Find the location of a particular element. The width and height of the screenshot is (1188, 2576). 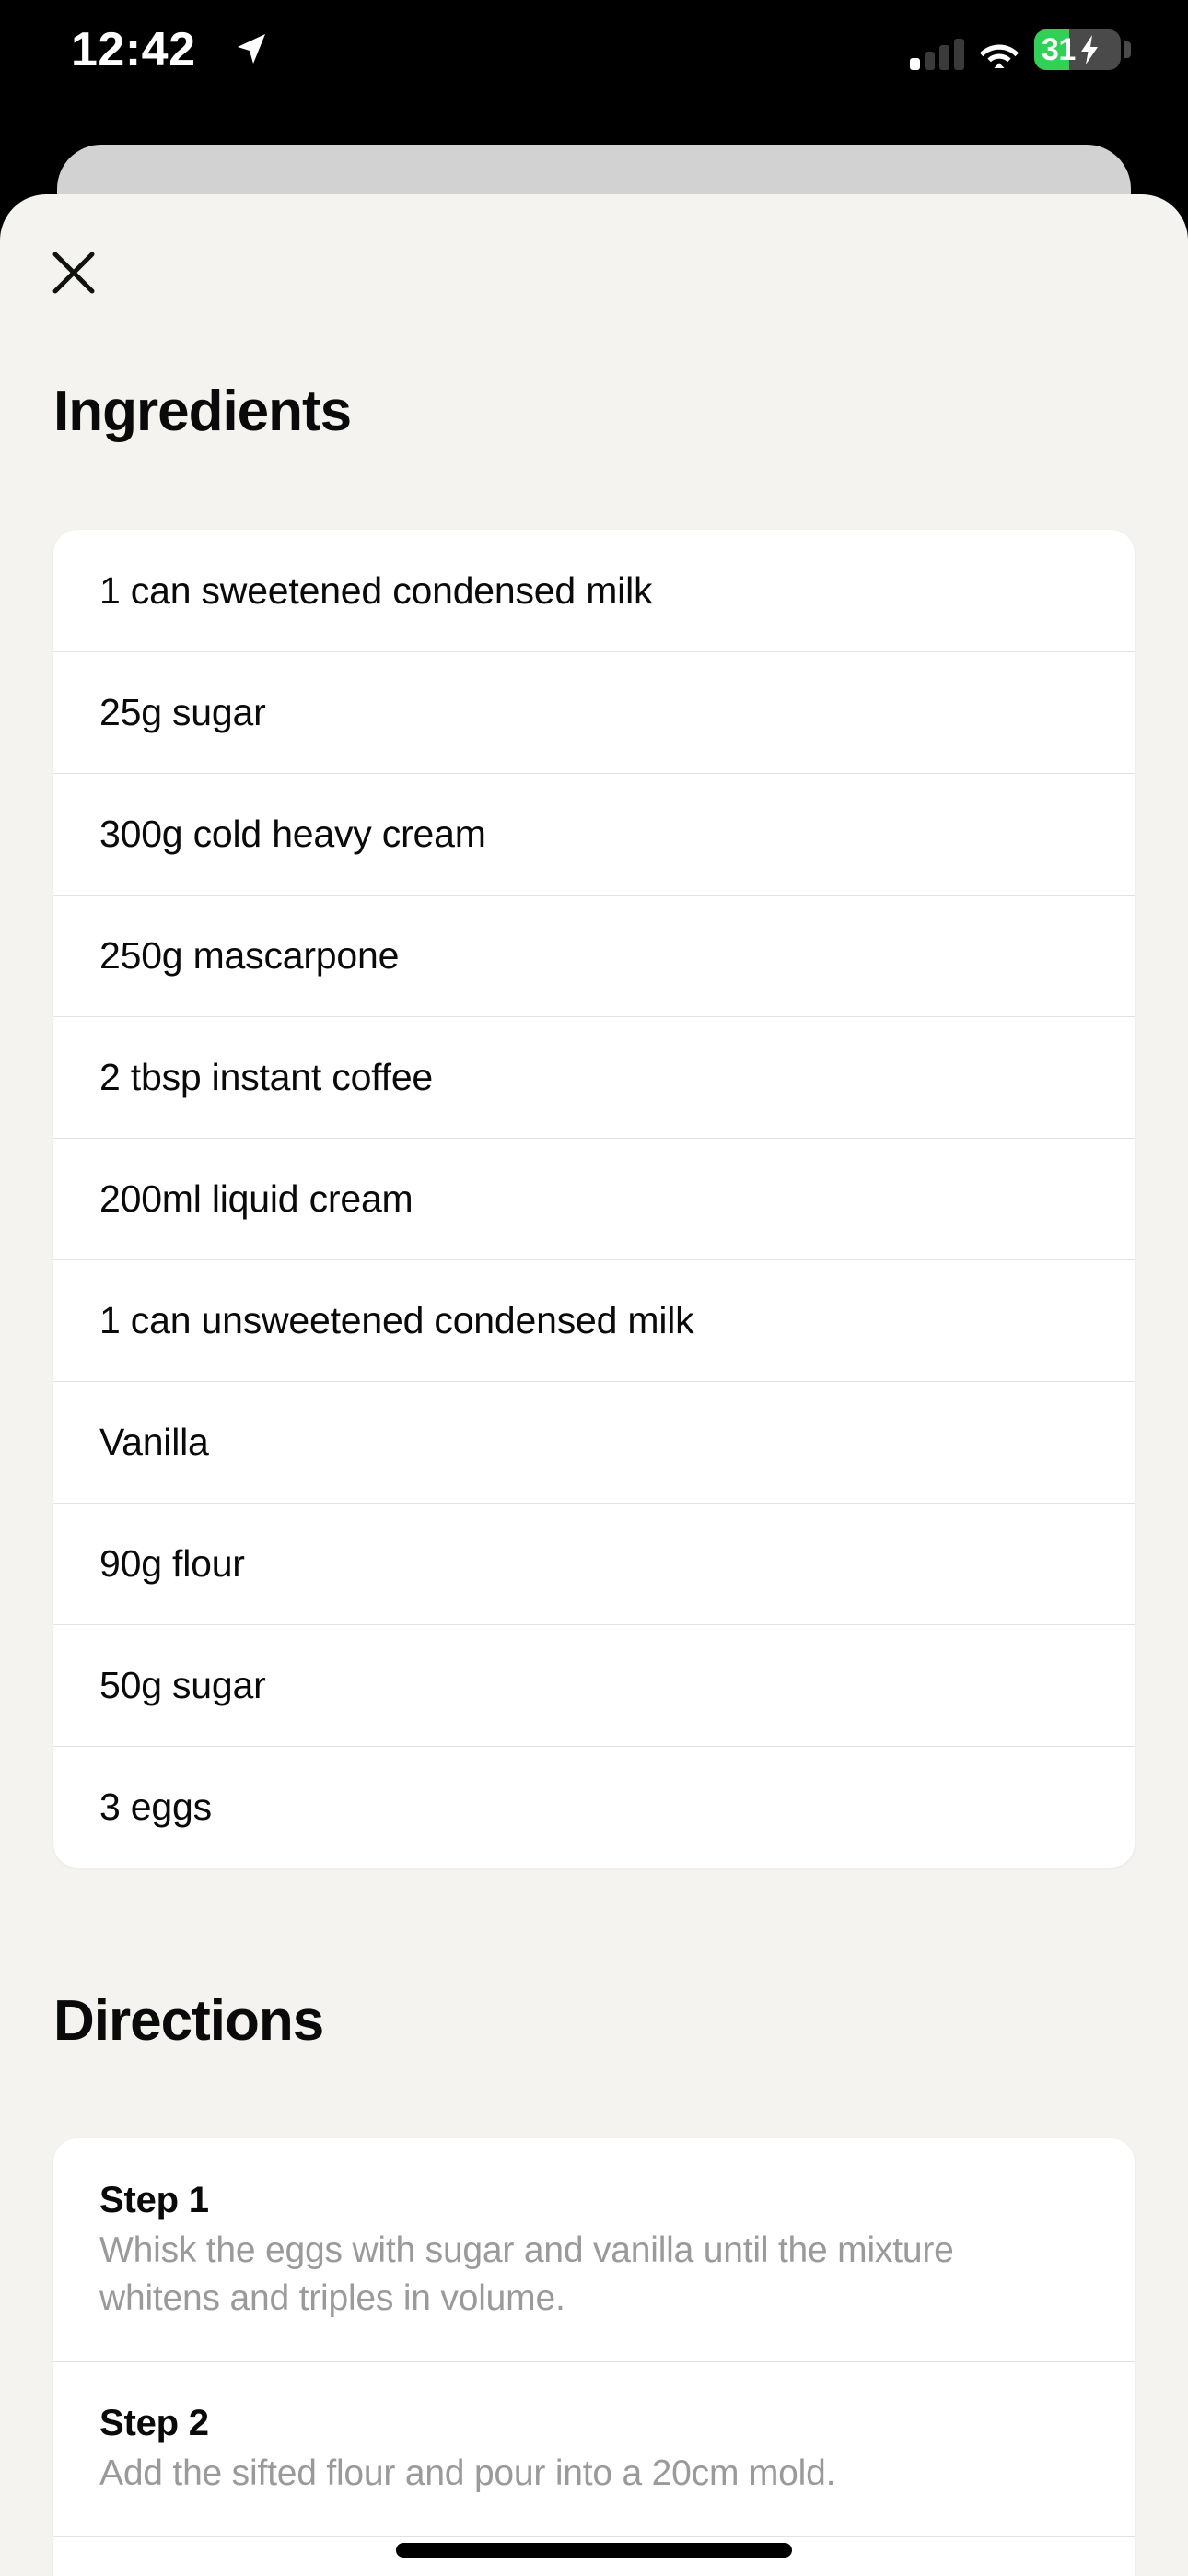

wifi-icon is located at coordinates (999, 56).